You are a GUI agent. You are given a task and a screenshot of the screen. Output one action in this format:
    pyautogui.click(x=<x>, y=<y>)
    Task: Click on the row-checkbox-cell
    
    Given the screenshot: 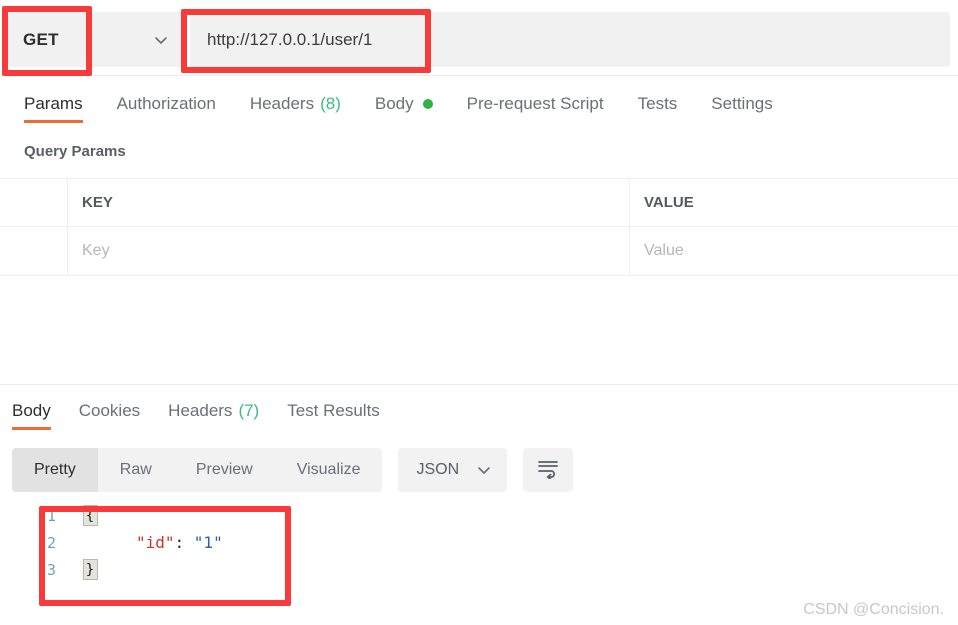 What is the action you would take?
    pyautogui.click(x=34, y=251)
    